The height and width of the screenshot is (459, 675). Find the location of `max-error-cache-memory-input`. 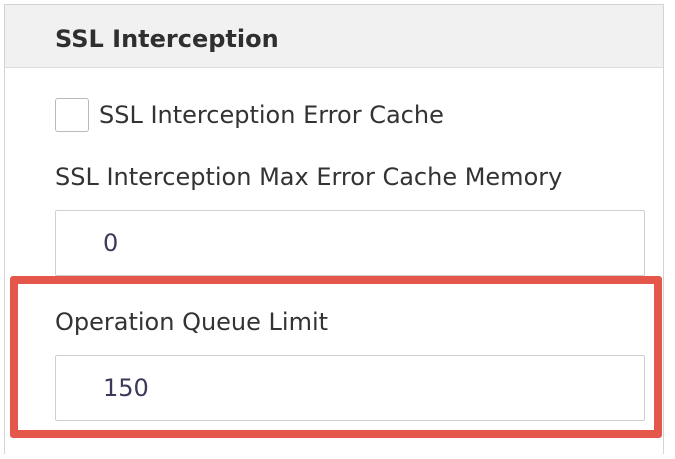

max-error-cache-memory-input is located at coordinates (350, 243).